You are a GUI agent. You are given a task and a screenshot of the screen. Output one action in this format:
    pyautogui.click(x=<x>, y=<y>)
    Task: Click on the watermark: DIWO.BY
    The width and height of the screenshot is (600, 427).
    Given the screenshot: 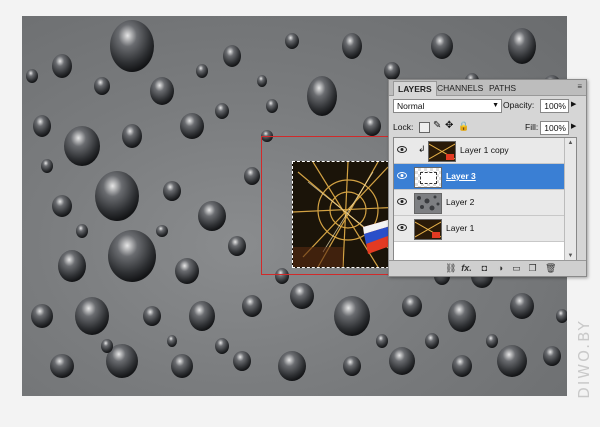 What is the action you would take?
    pyautogui.click(x=584, y=359)
    